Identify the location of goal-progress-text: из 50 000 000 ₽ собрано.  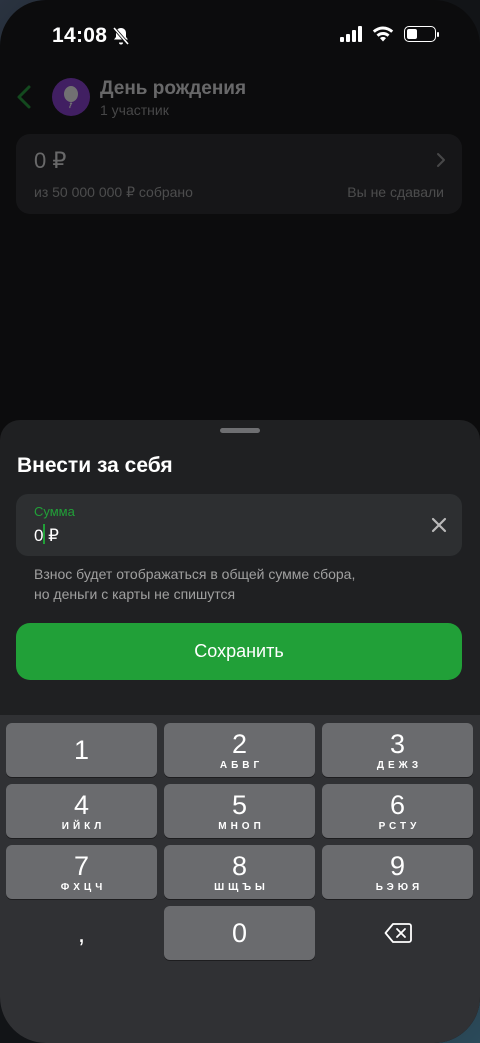
(113, 192).